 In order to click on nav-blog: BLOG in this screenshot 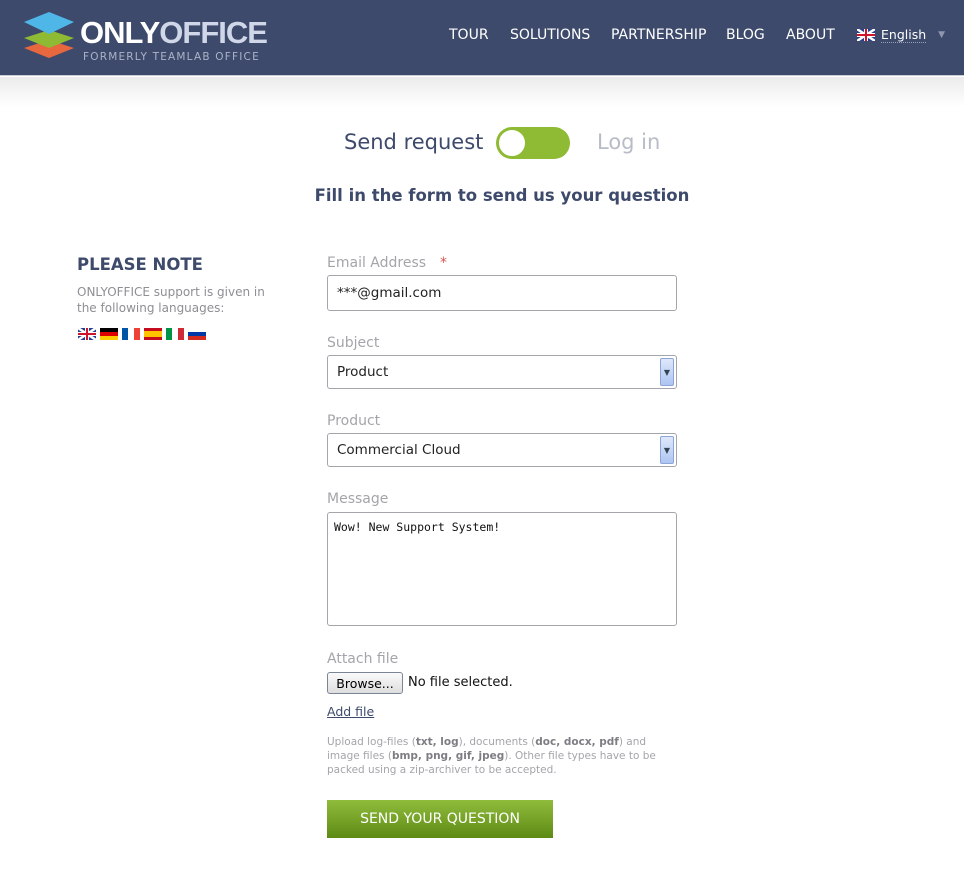, I will do `click(745, 35)`.